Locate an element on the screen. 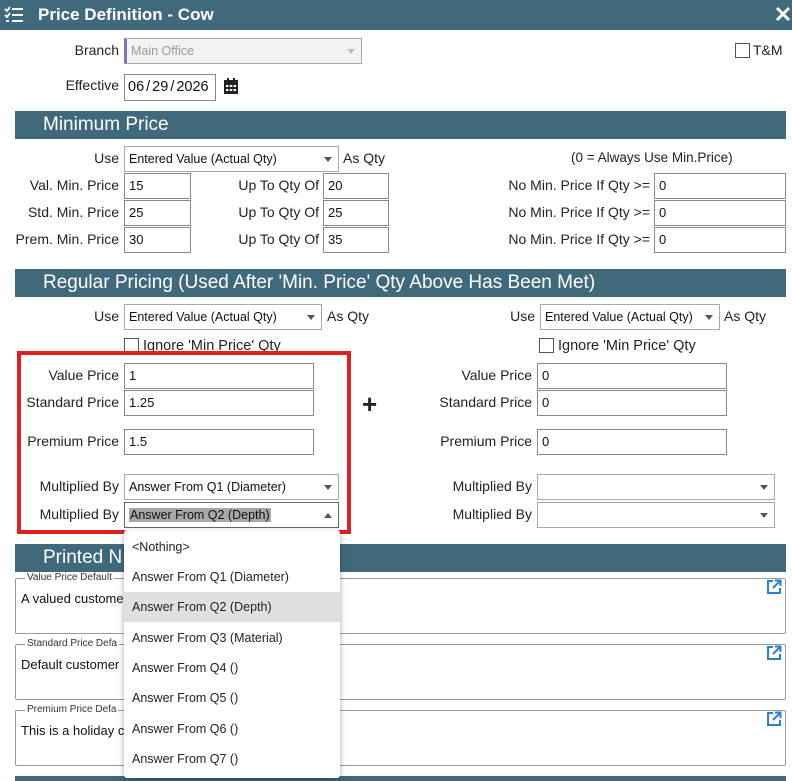 The image size is (792, 781). highlight-box is located at coordinates (184, 442).